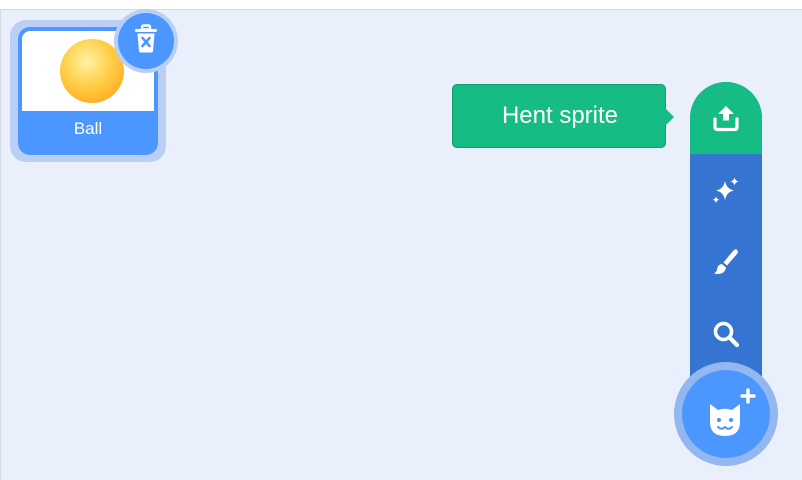 This screenshot has width=802, height=480. I want to click on paint-sprite-button, so click(726, 262).